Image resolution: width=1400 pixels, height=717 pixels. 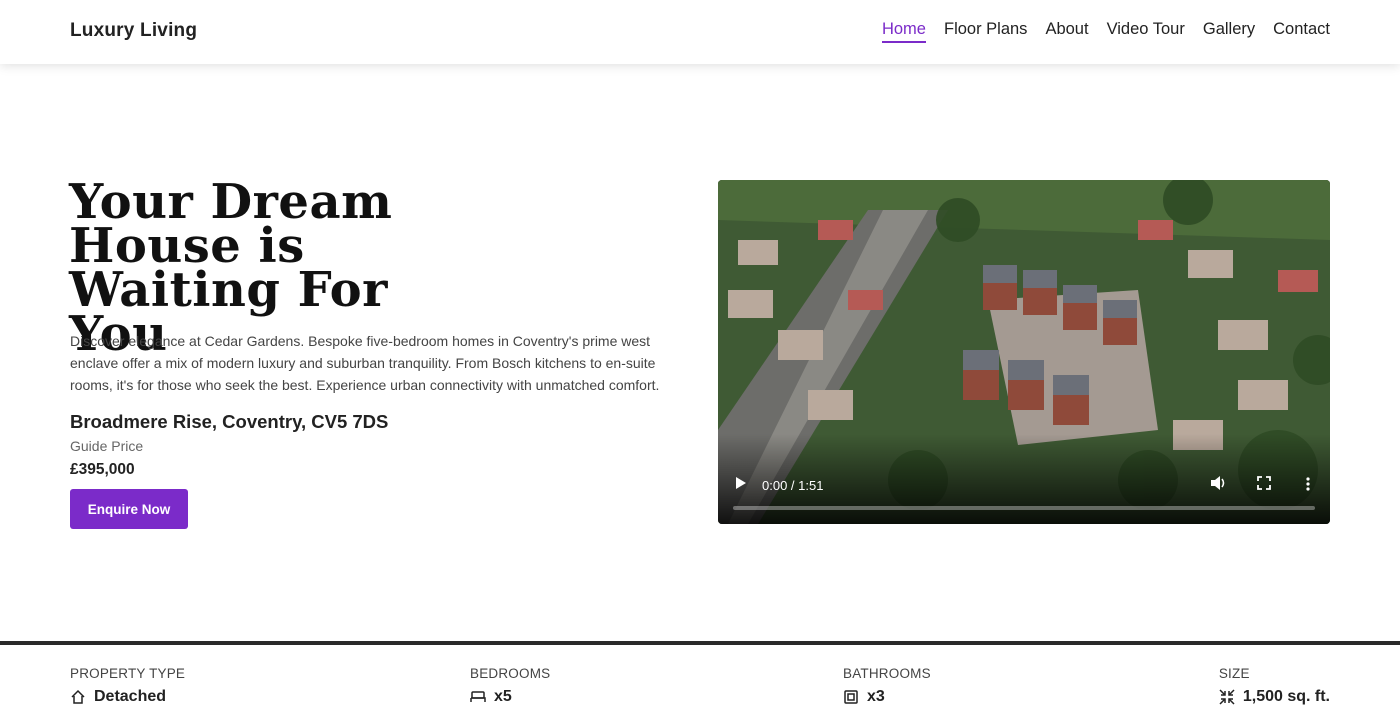 What do you see at coordinates (1227, 697) in the screenshot?
I see `size-icon` at bounding box center [1227, 697].